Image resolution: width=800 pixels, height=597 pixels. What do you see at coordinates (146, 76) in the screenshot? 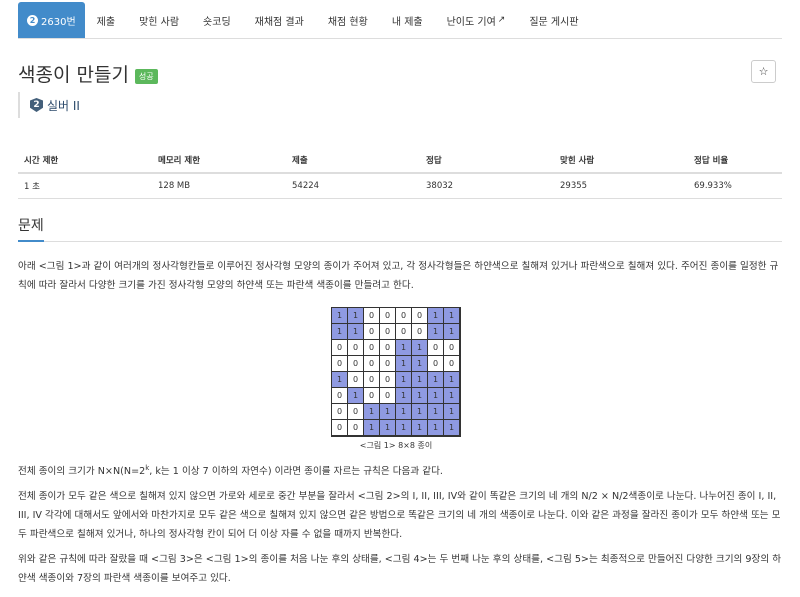
I see `status-badge: 성공` at bounding box center [146, 76].